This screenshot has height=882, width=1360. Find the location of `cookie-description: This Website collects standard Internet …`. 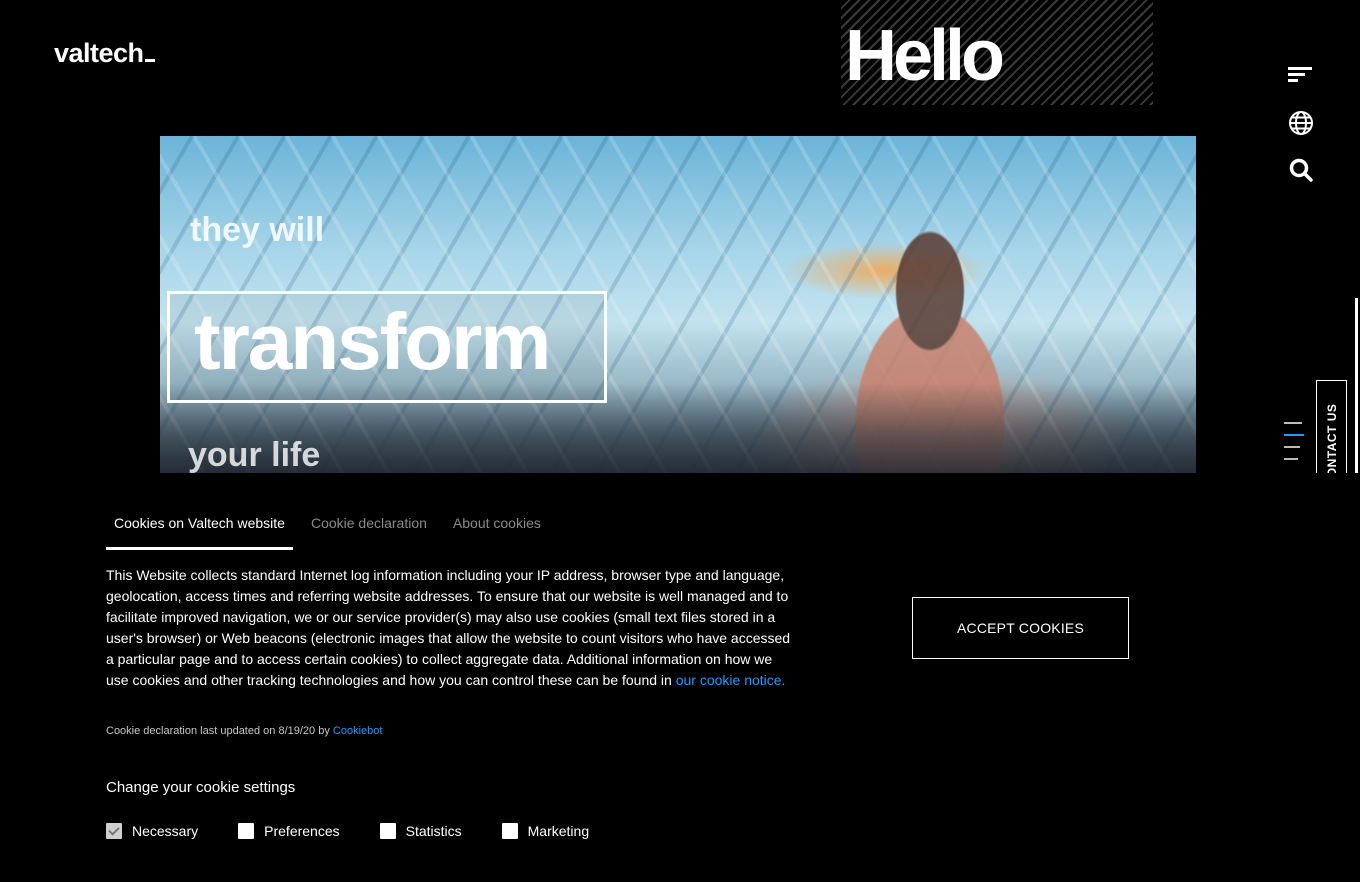

cookie-description: This Website collects standard Internet … is located at coordinates (451, 628).